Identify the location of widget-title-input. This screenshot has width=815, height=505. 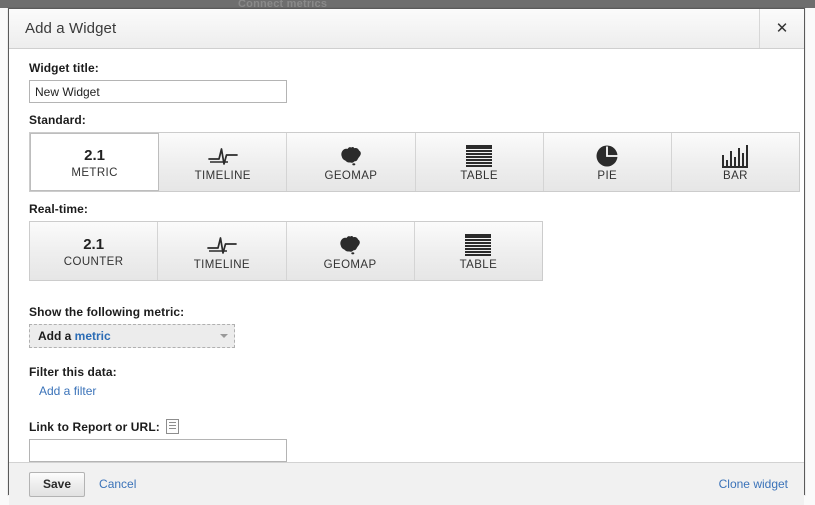
(158, 91).